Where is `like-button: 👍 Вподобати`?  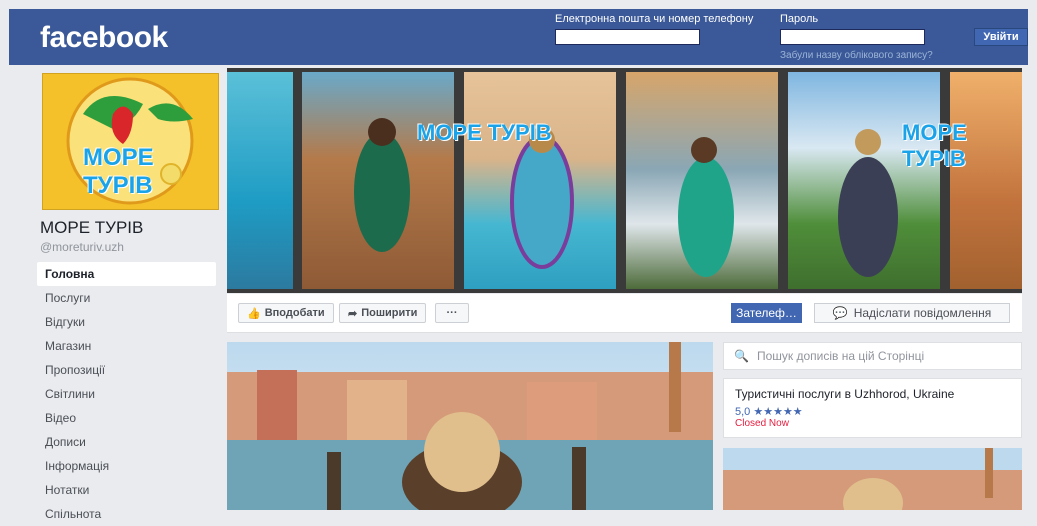 like-button: 👍 Вподобати is located at coordinates (286, 313).